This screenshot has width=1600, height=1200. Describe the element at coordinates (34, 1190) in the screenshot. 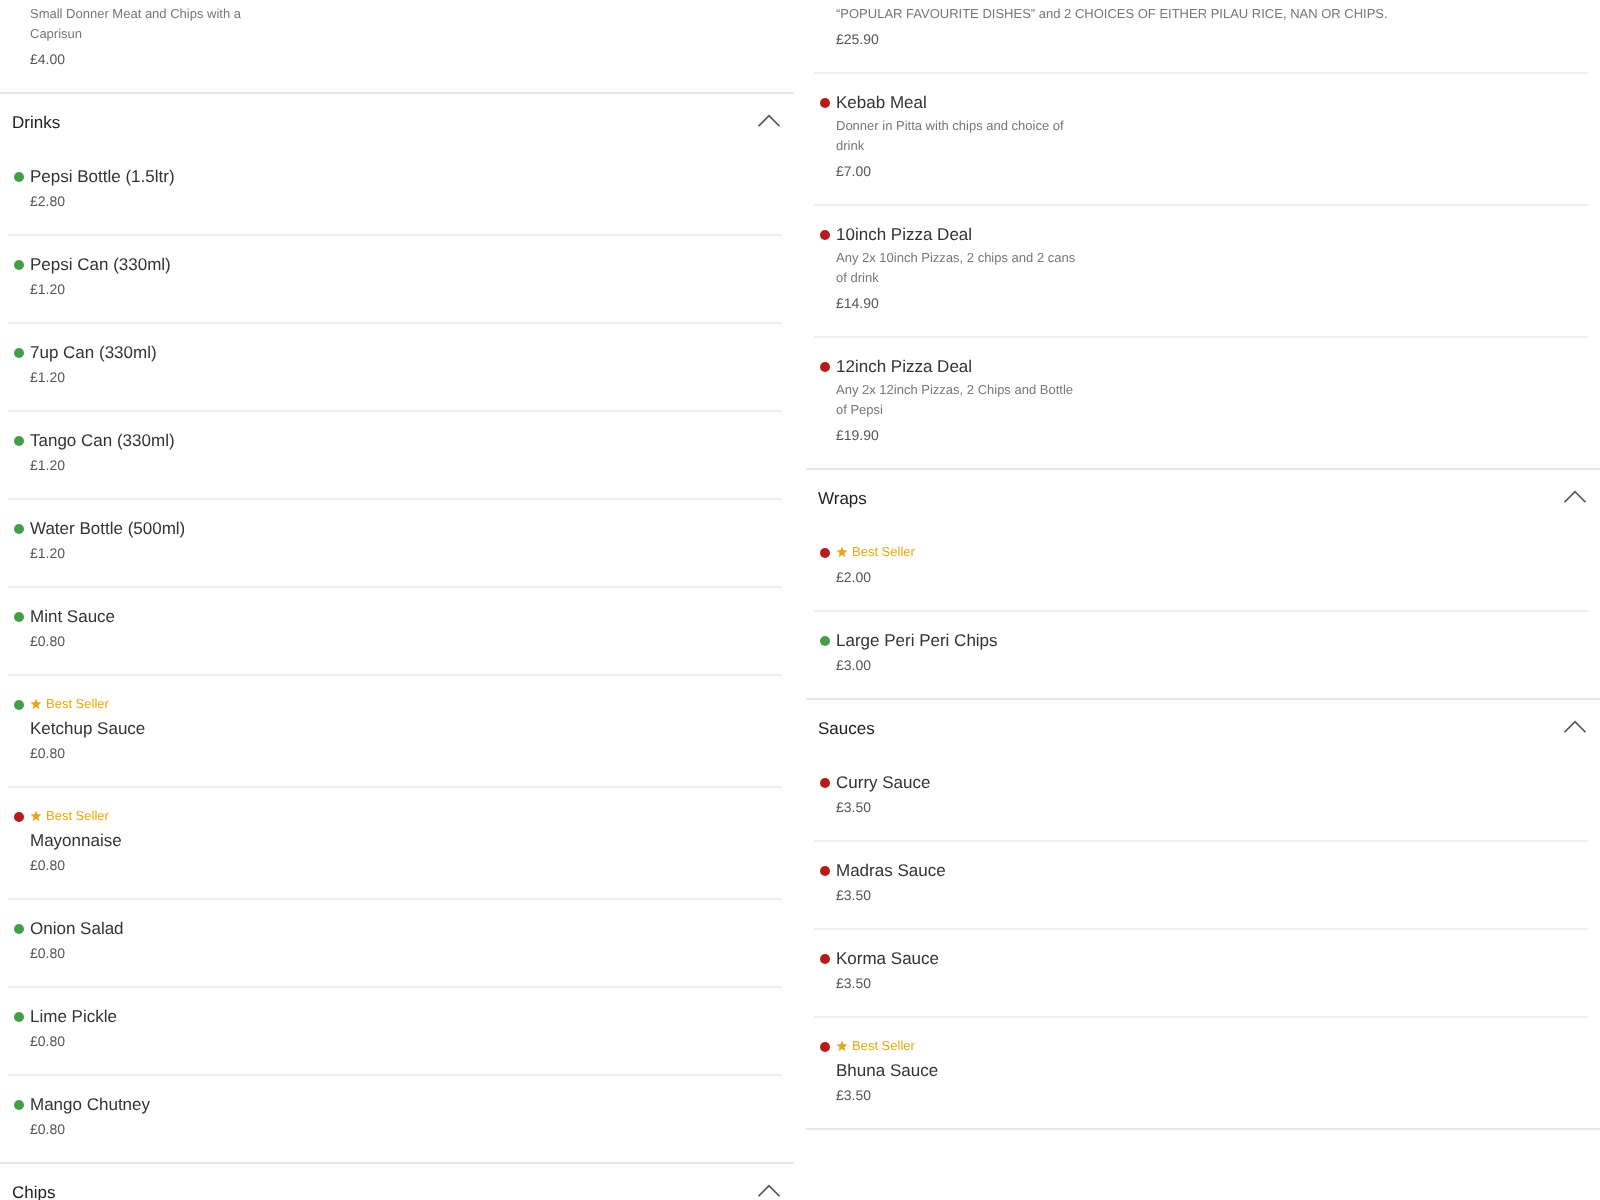

I see `category-title: Chips` at that location.